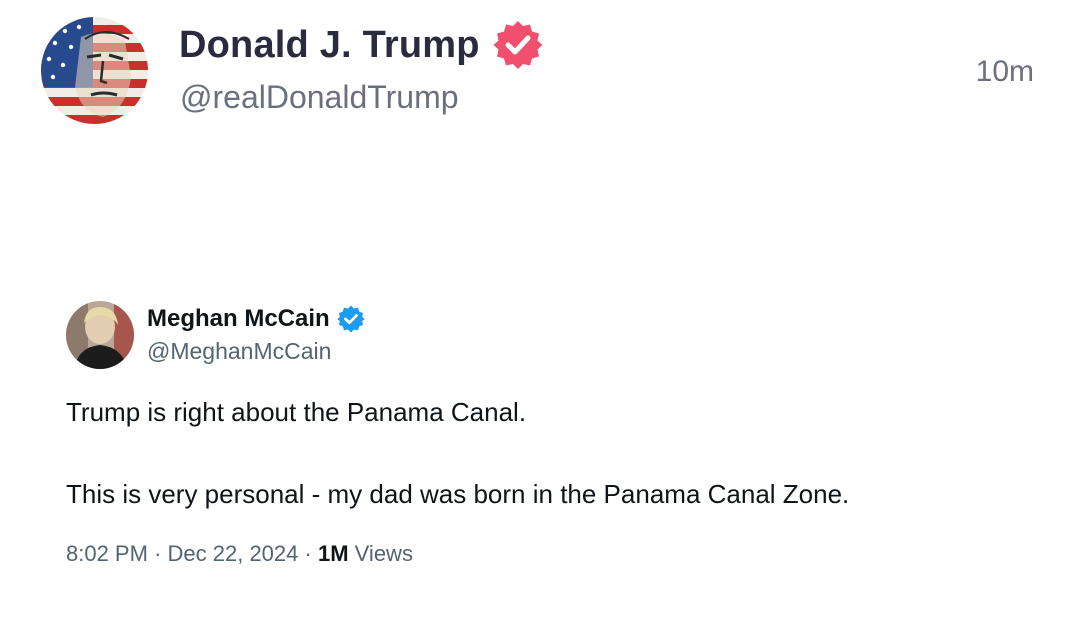 This screenshot has width=1080, height=625. Describe the element at coordinates (94, 70) in the screenshot. I see `author-avatar` at that location.